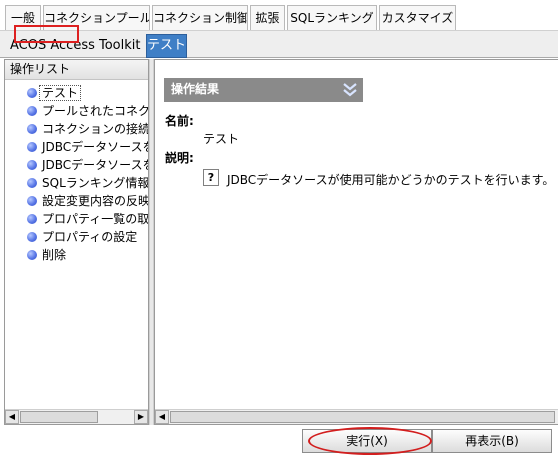  I want to click on name-value: テスト, so click(221, 139).